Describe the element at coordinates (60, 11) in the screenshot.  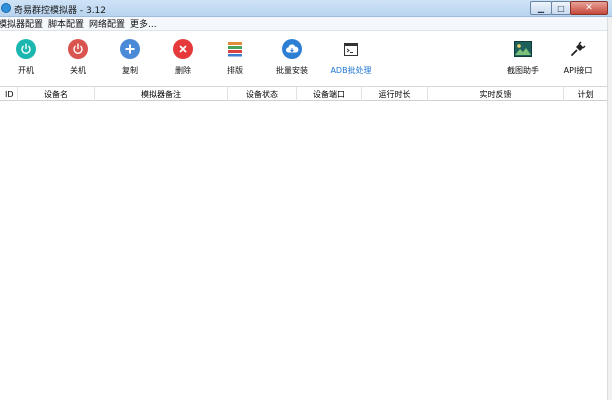
I see `window-title: 奇易群控模拟器 - 3.12` at that location.